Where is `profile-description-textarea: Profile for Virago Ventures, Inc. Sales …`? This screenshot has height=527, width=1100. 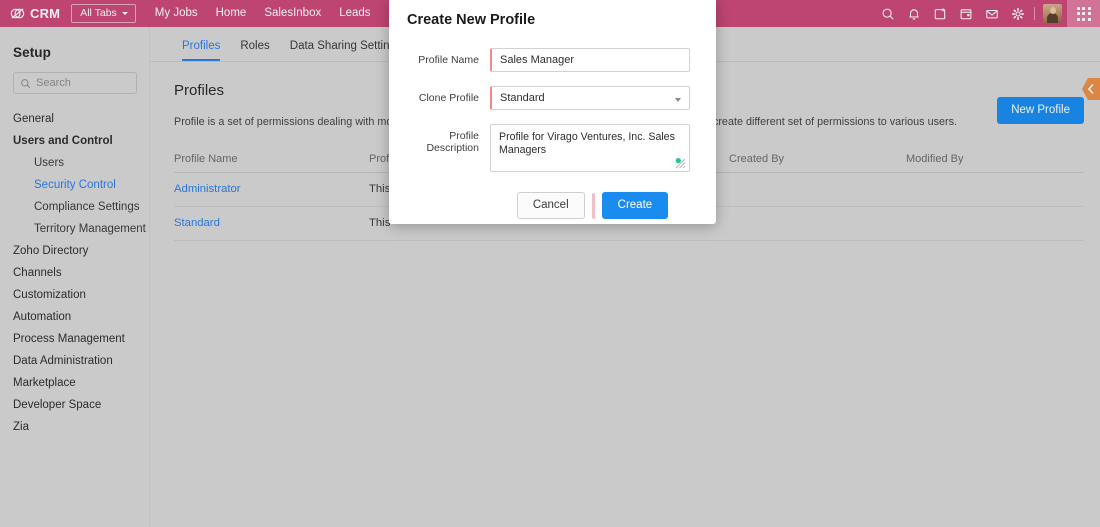 profile-description-textarea: Profile for Virago Ventures, Inc. Sales … is located at coordinates (590, 148).